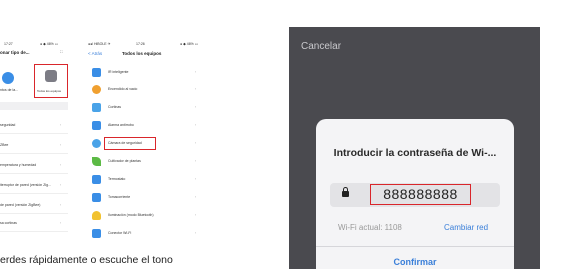 The height and width of the screenshot is (269, 573). I want to click on alarm-icon, so click(96, 125).